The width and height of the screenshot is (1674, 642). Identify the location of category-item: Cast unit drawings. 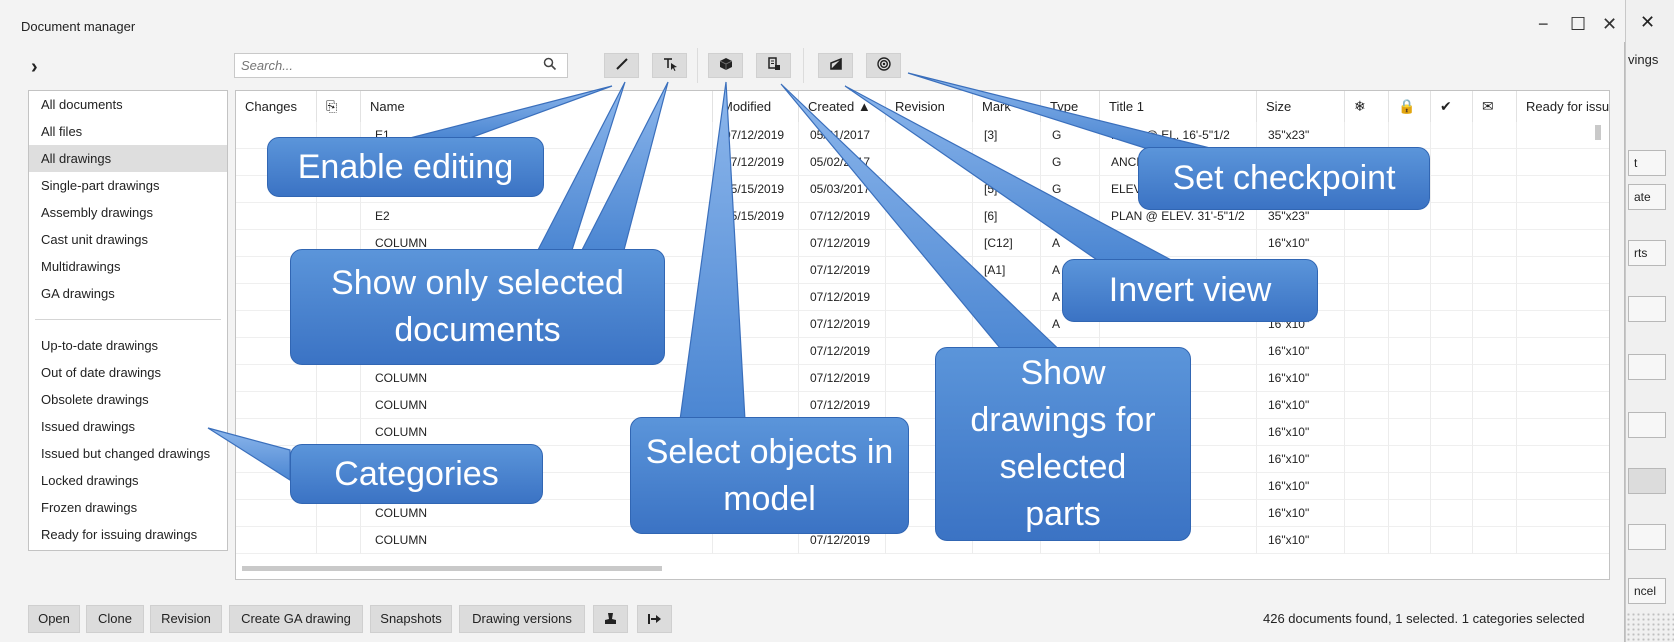
(128, 239).